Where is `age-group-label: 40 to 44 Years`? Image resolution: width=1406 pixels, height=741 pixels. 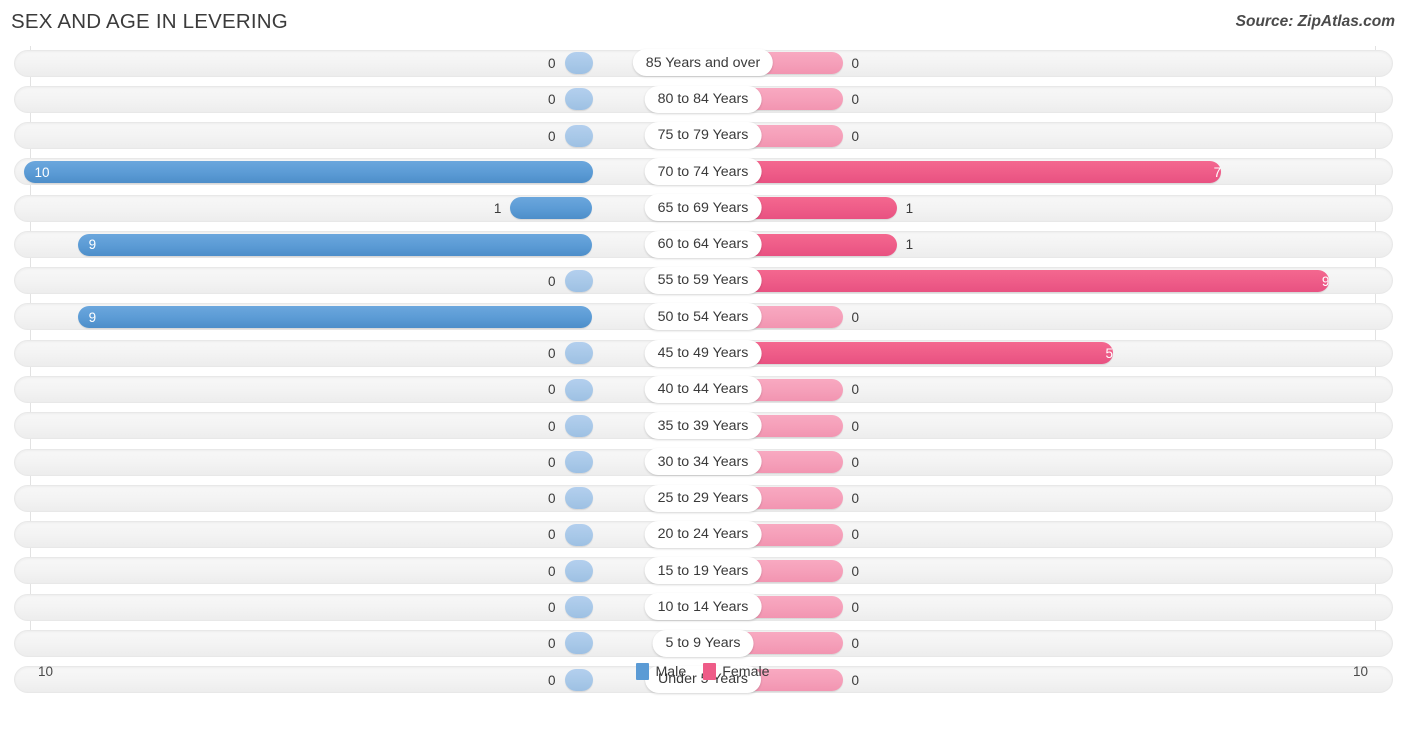
age-group-label: 40 to 44 Years is located at coordinates (703, 389).